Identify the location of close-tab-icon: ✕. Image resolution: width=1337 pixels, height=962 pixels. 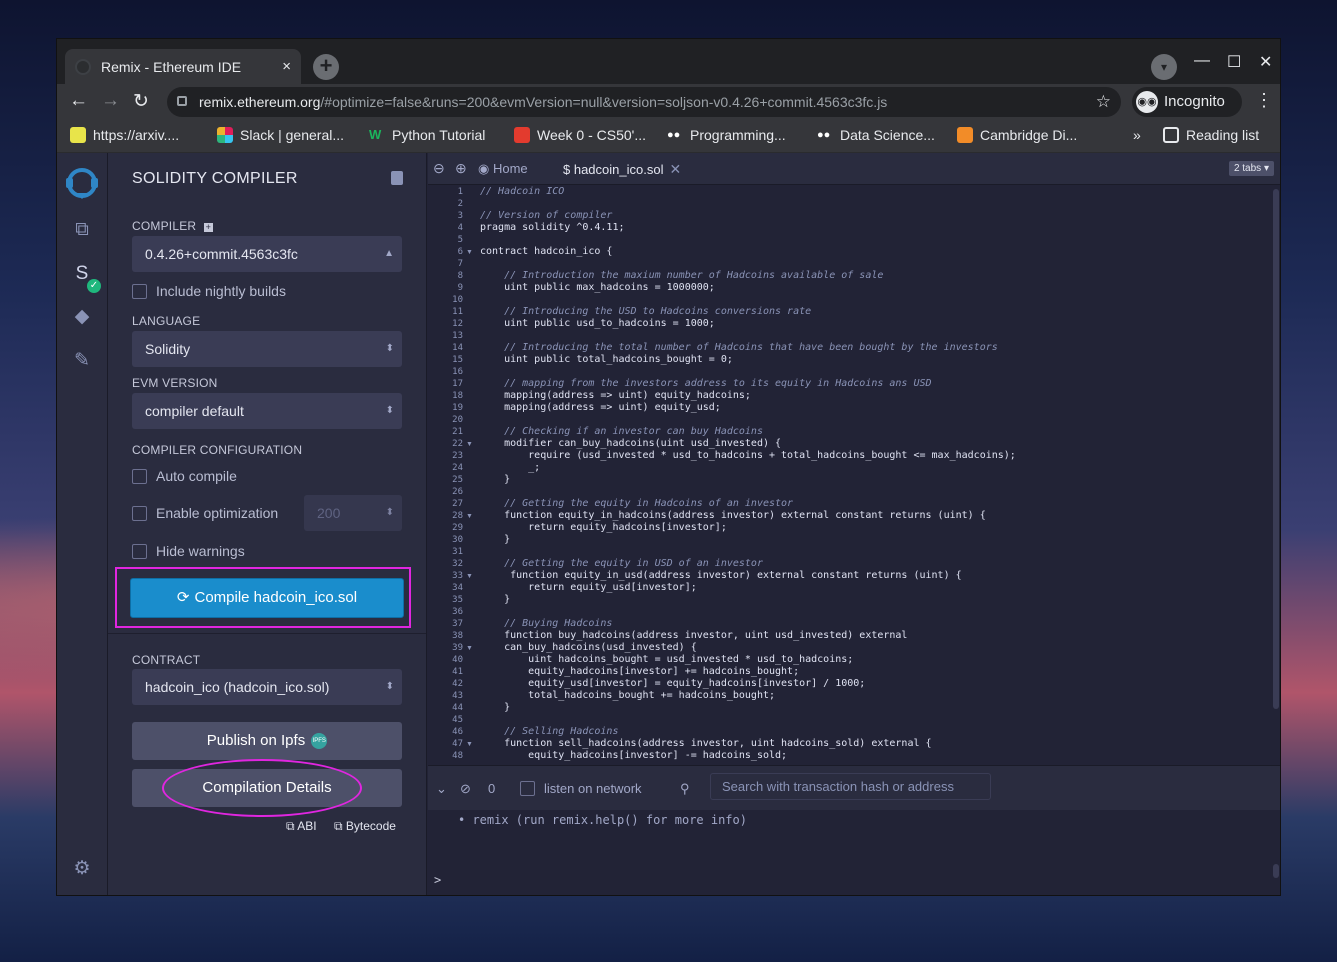
(675, 169).